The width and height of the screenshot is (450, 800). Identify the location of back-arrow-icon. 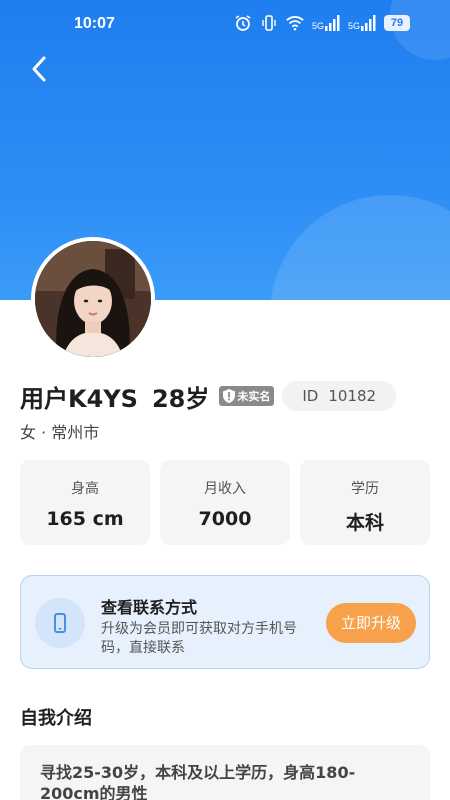
(40, 69).